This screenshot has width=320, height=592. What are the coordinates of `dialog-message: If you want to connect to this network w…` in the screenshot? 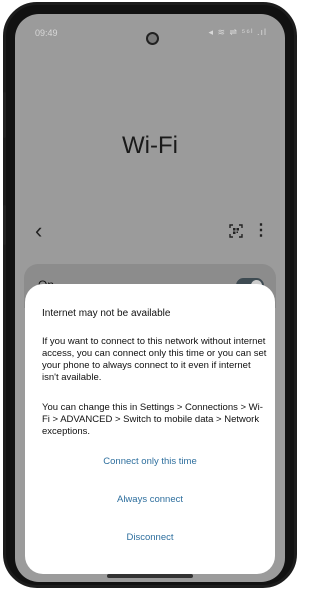 It's located at (154, 359).